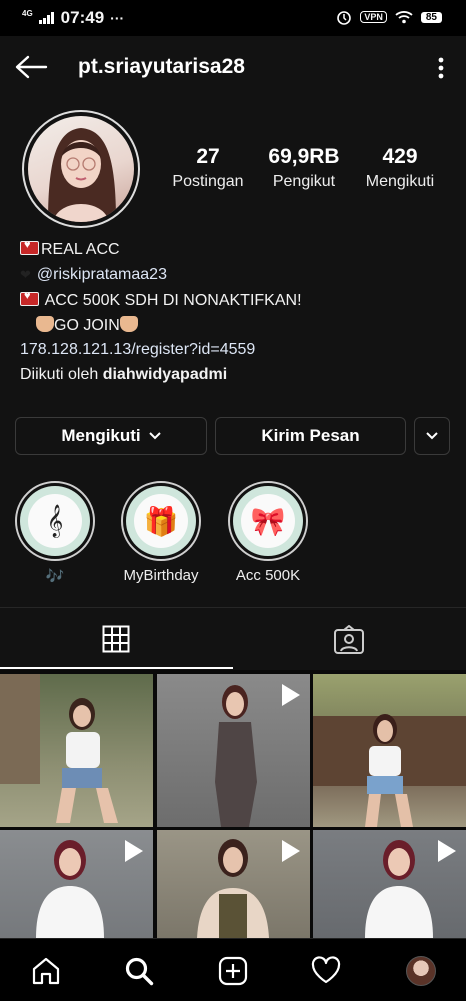 Image resolution: width=466 pixels, height=1001 pixels. Describe the element at coordinates (161, 66) in the screenshot. I see `profile-username: pt.sriayutarisa28` at that location.